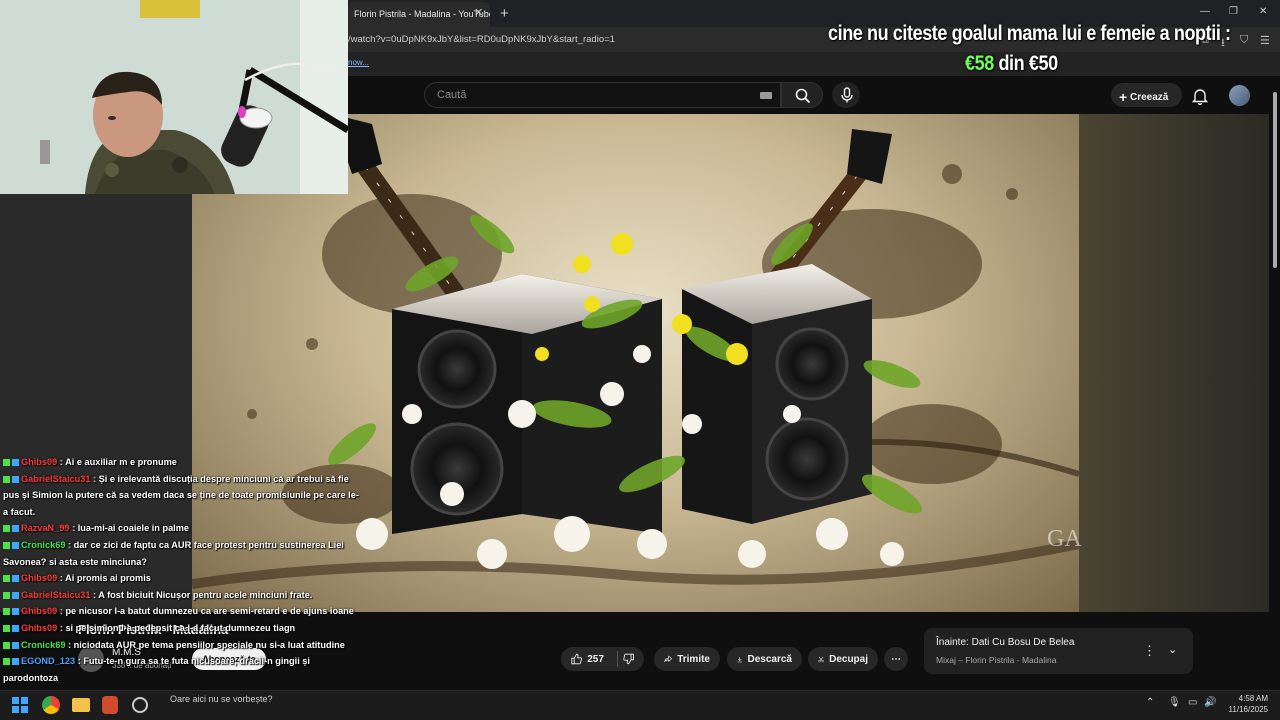  What do you see at coordinates (802, 95) in the screenshot?
I see `search-button` at bounding box center [802, 95].